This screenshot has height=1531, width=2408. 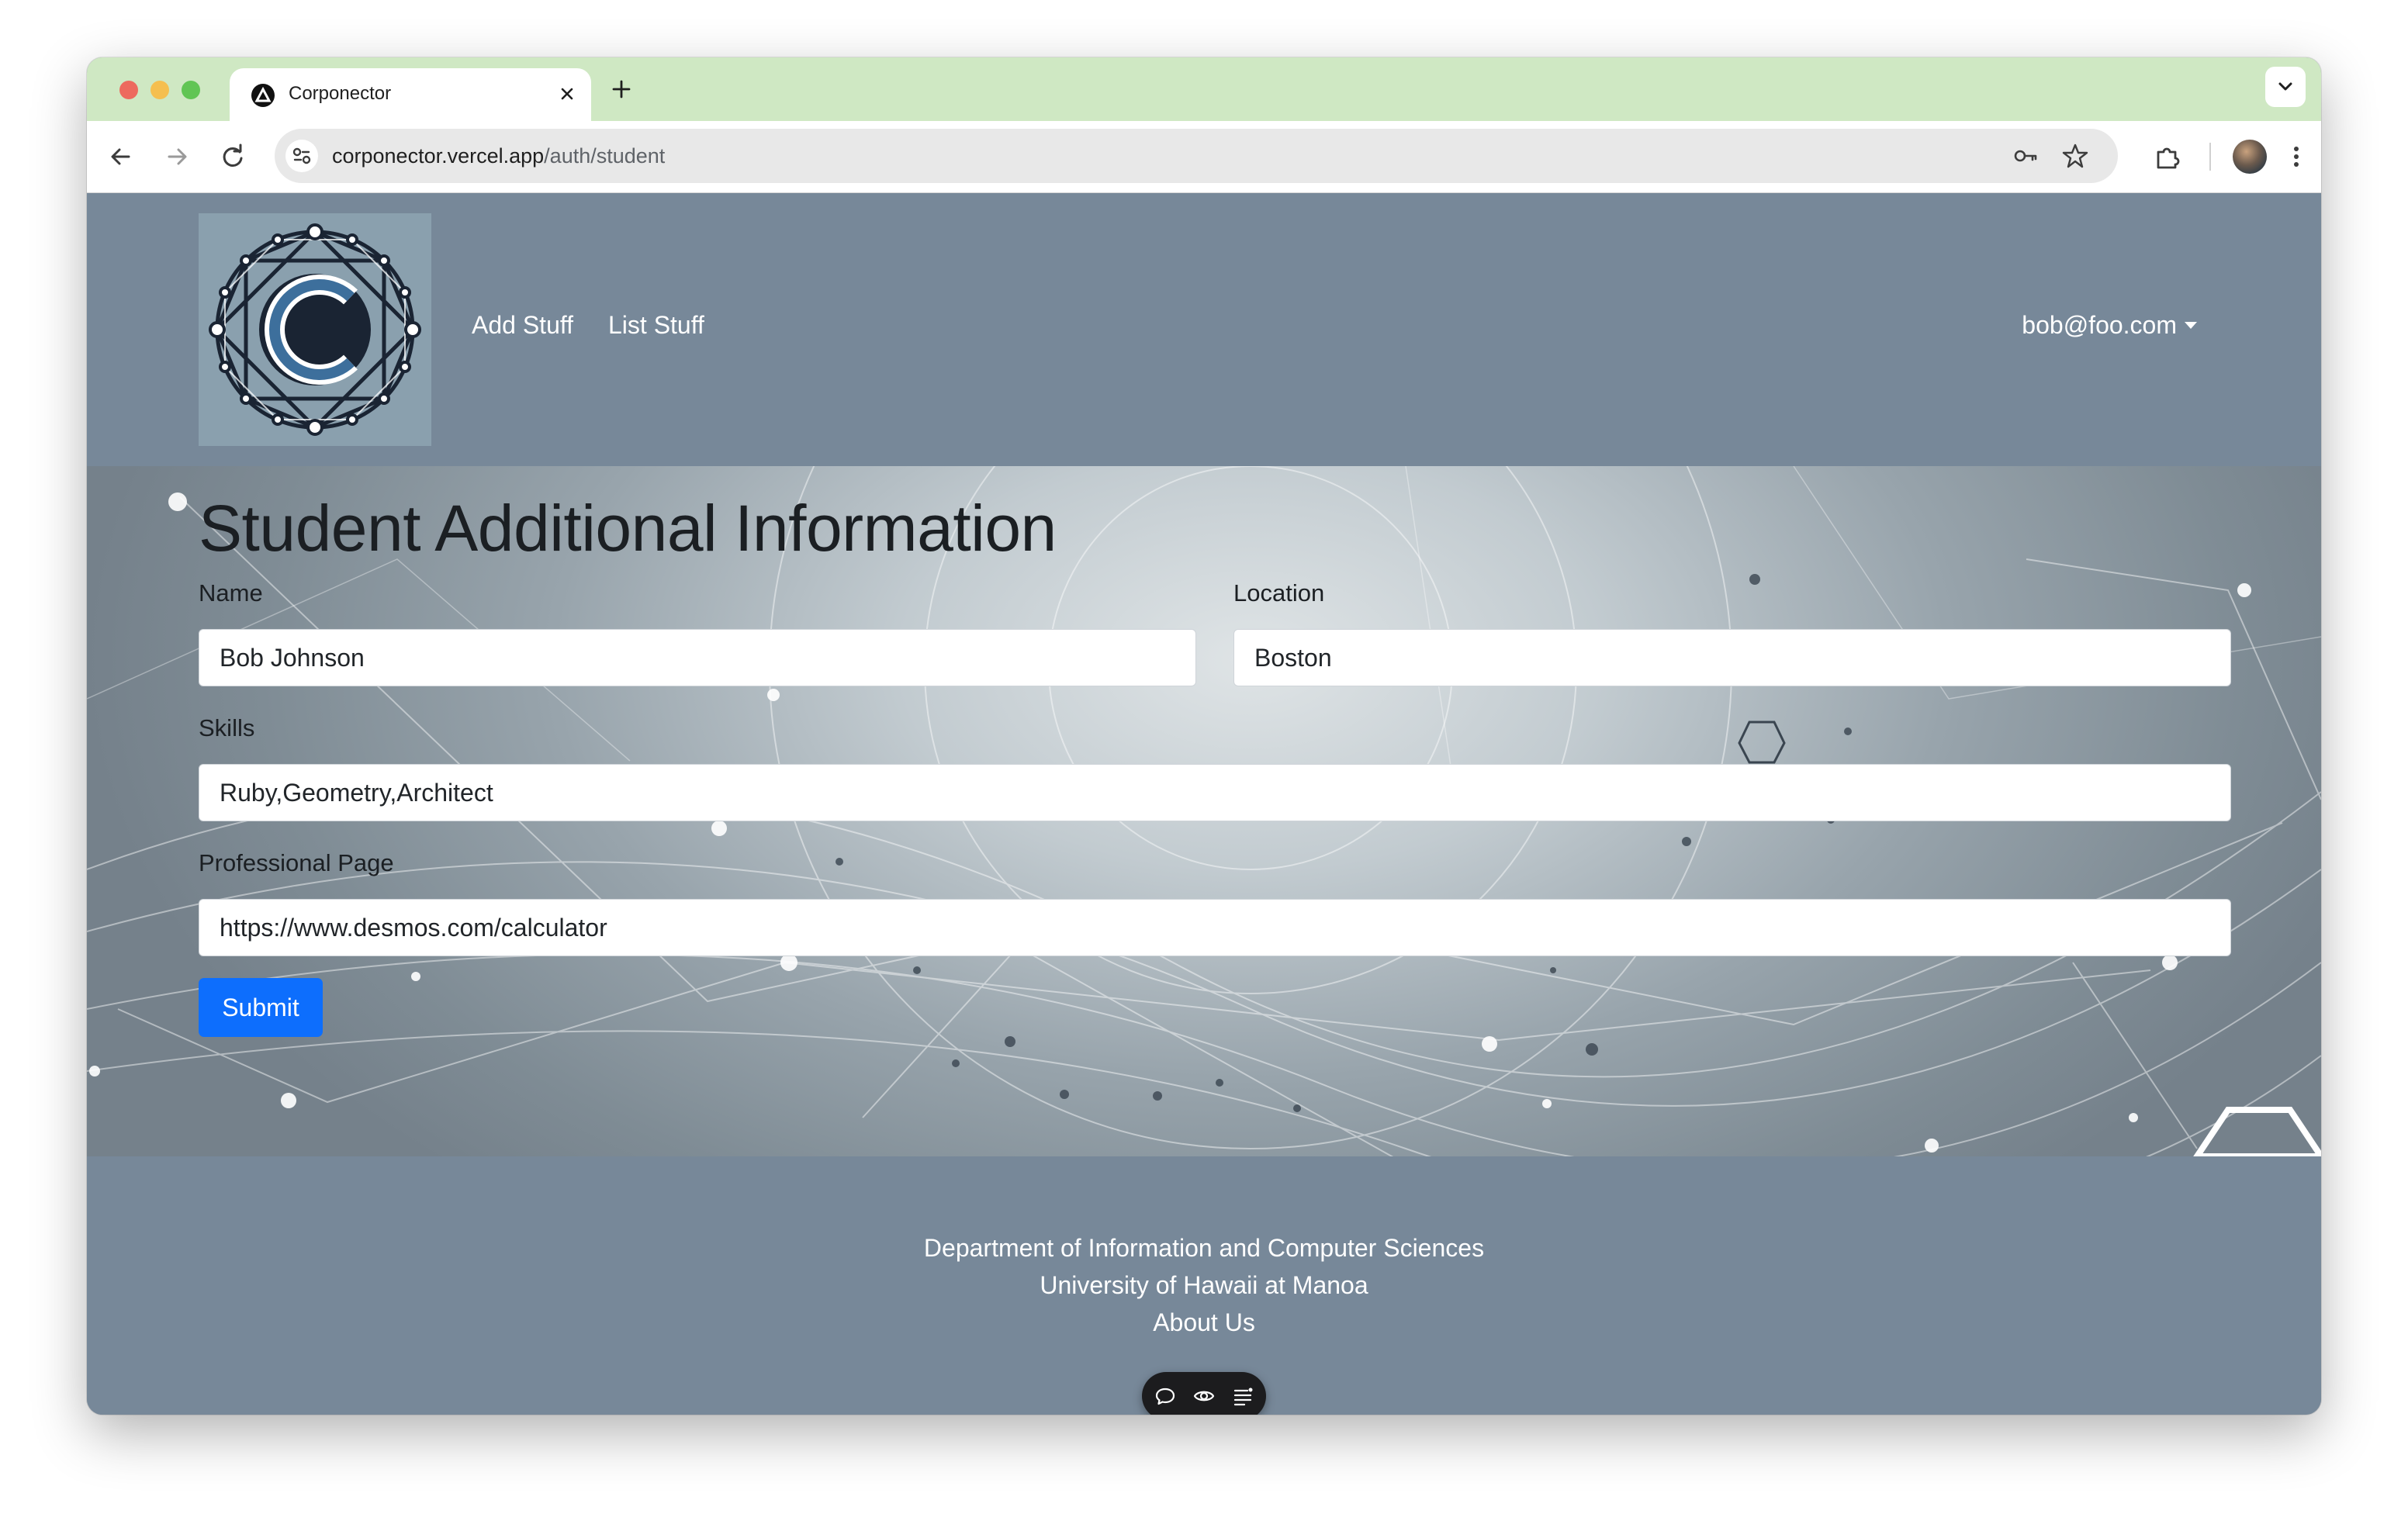 I want to click on caret-down-icon, so click(x=2191, y=325).